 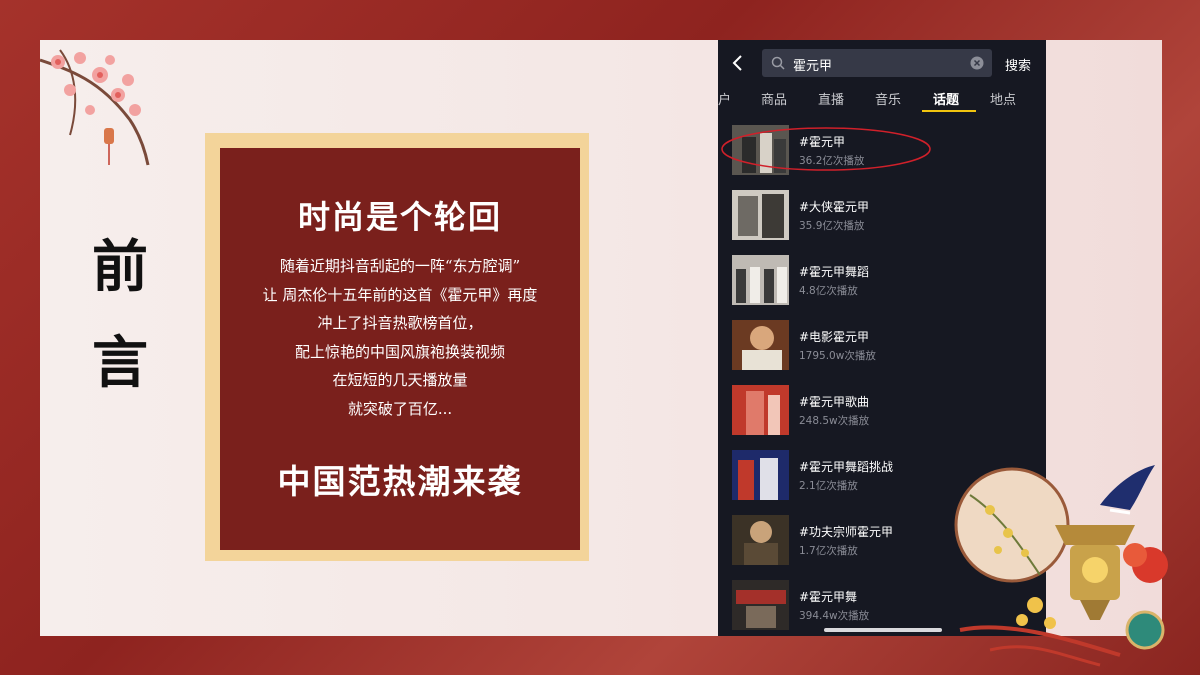 I want to click on card-line: 随着近期抖音刮起的一阵“东方腔调”, so click(x=400, y=266).